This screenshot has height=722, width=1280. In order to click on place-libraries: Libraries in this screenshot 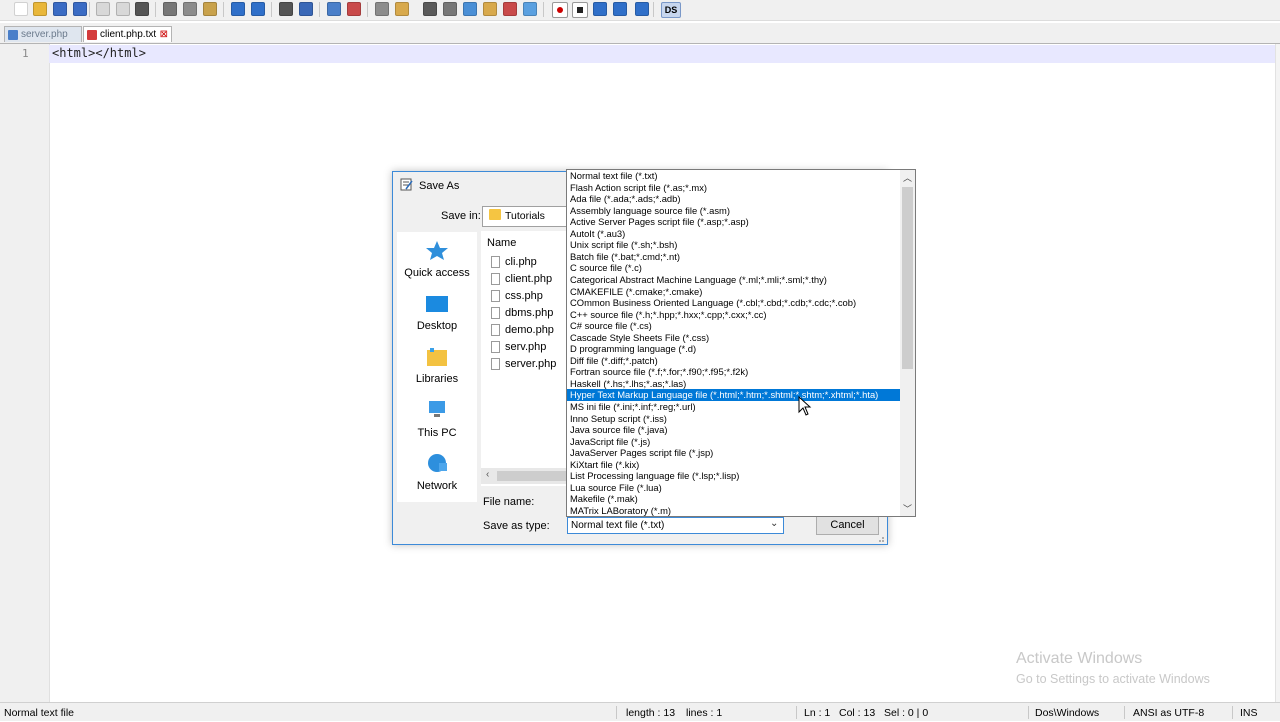, I will do `click(437, 368)`.